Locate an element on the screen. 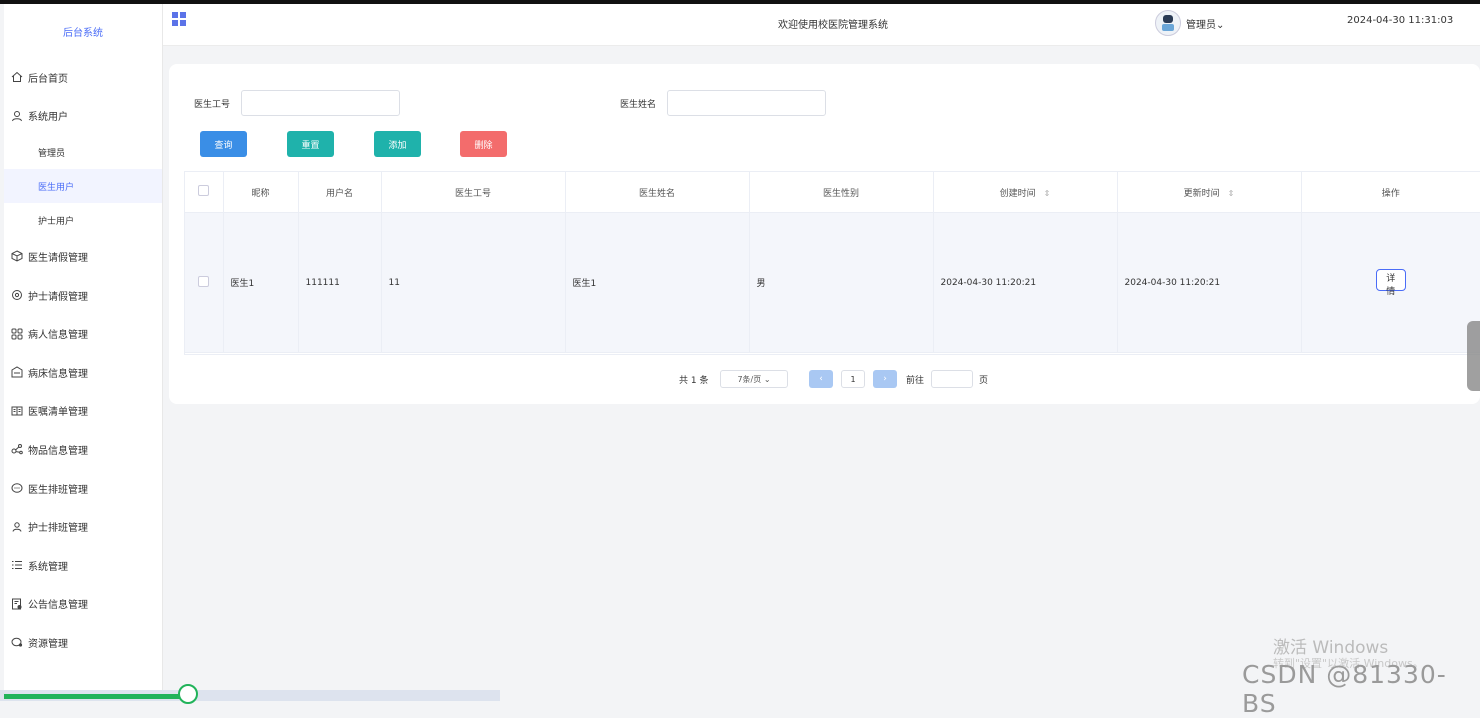  brand-title: 后台系统 is located at coordinates (83, 33).